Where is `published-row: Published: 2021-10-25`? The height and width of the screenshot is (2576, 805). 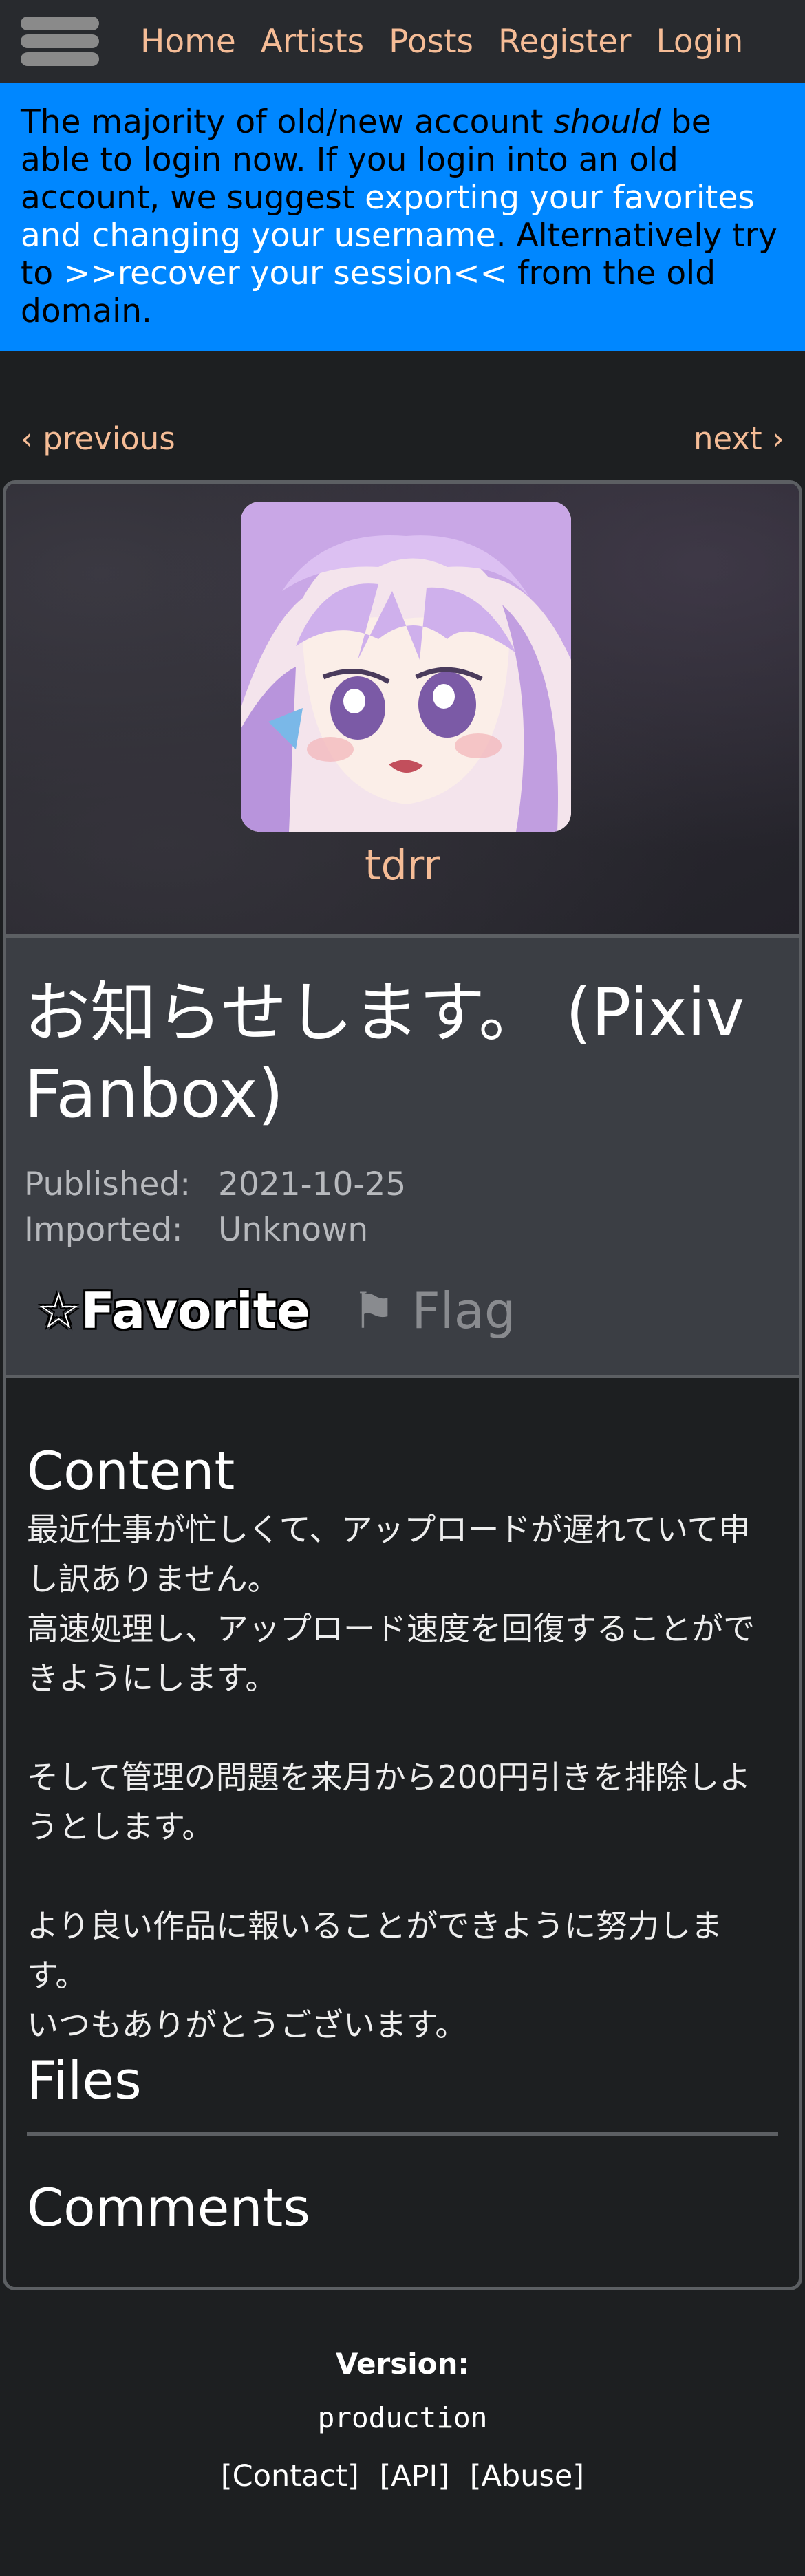
published-row: Published: 2021-10-25 is located at coordinates (402, 1185).